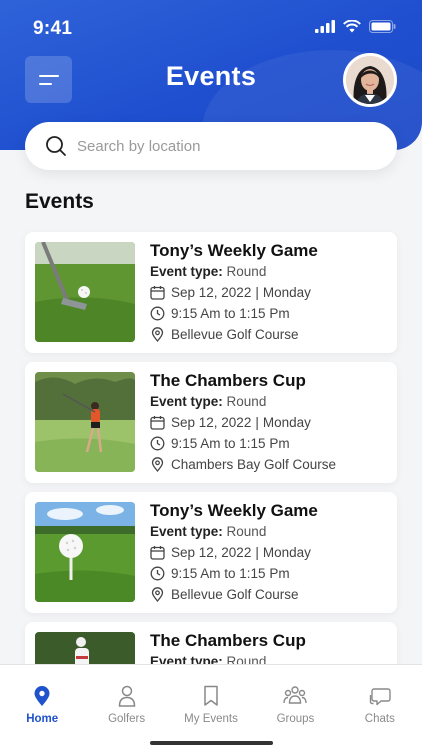 The width and height of the screenshot is (422, 750). What do you see at coordinates (382, 26) in the screenshot?
I see `battery-icon` at bounding box center [382, 26].